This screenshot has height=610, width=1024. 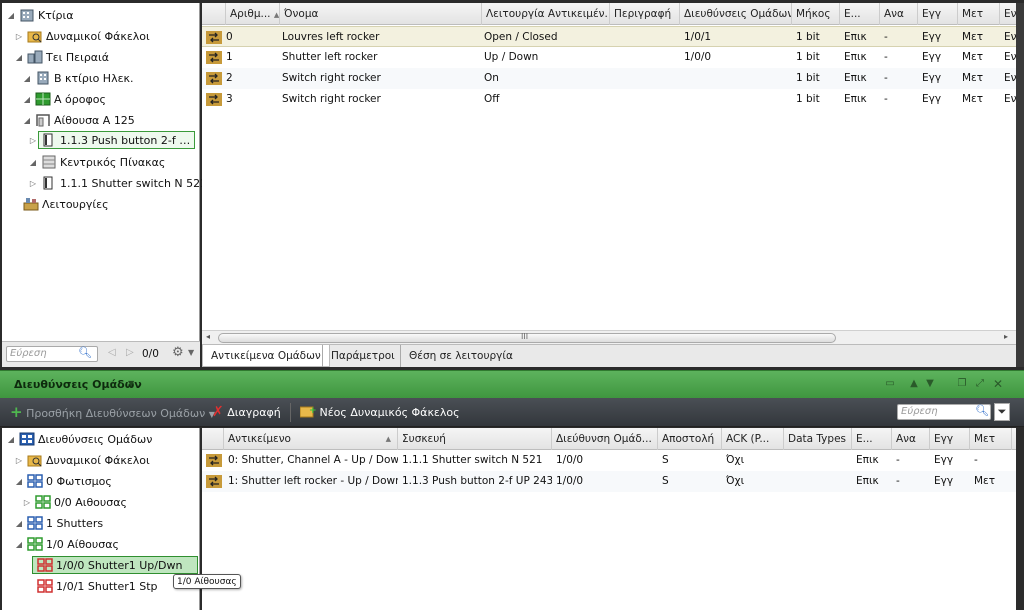 What do you see at coordinates (645, 14) in the screenshot?
I see `column-header-description: Περιγραφή` at bounding box center [645, 14].